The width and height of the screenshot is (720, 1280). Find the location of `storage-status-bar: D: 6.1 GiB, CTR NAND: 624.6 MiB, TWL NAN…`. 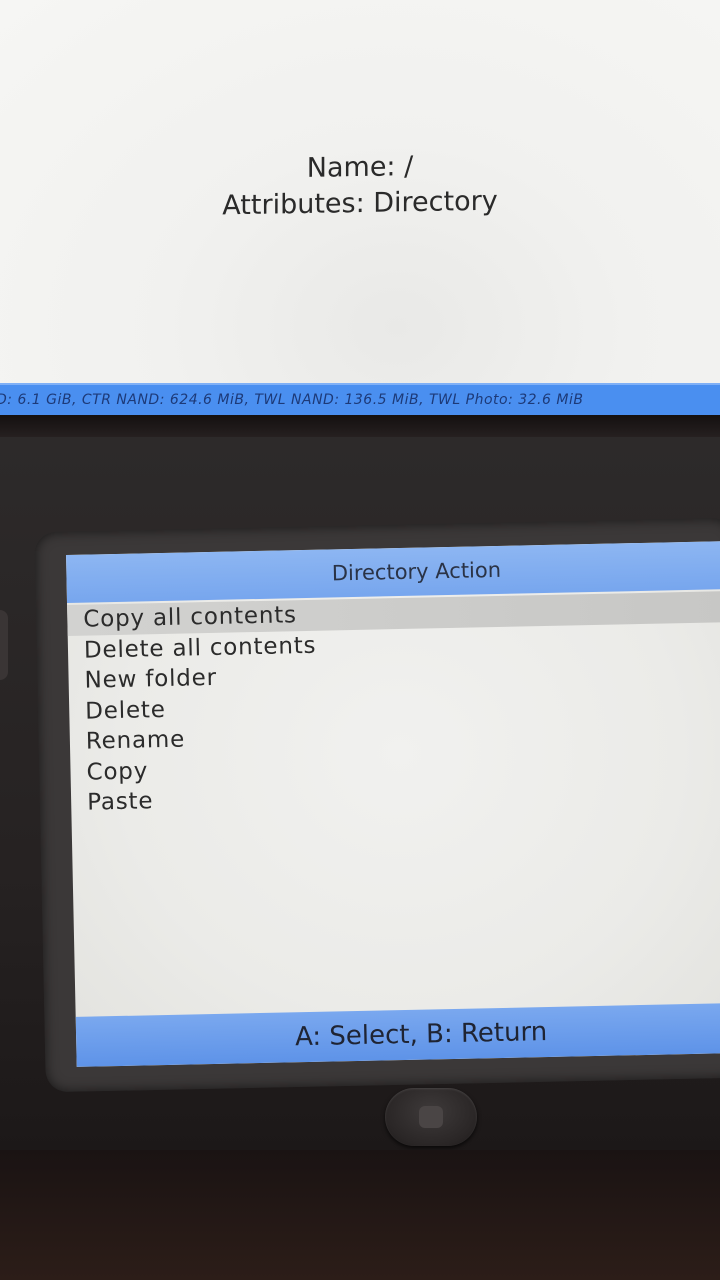

storage-status-bar: D: 6.1 GiB, CTR NAND: 624.6 MiB, TWL NAN… is located at coordinates (360, 399).